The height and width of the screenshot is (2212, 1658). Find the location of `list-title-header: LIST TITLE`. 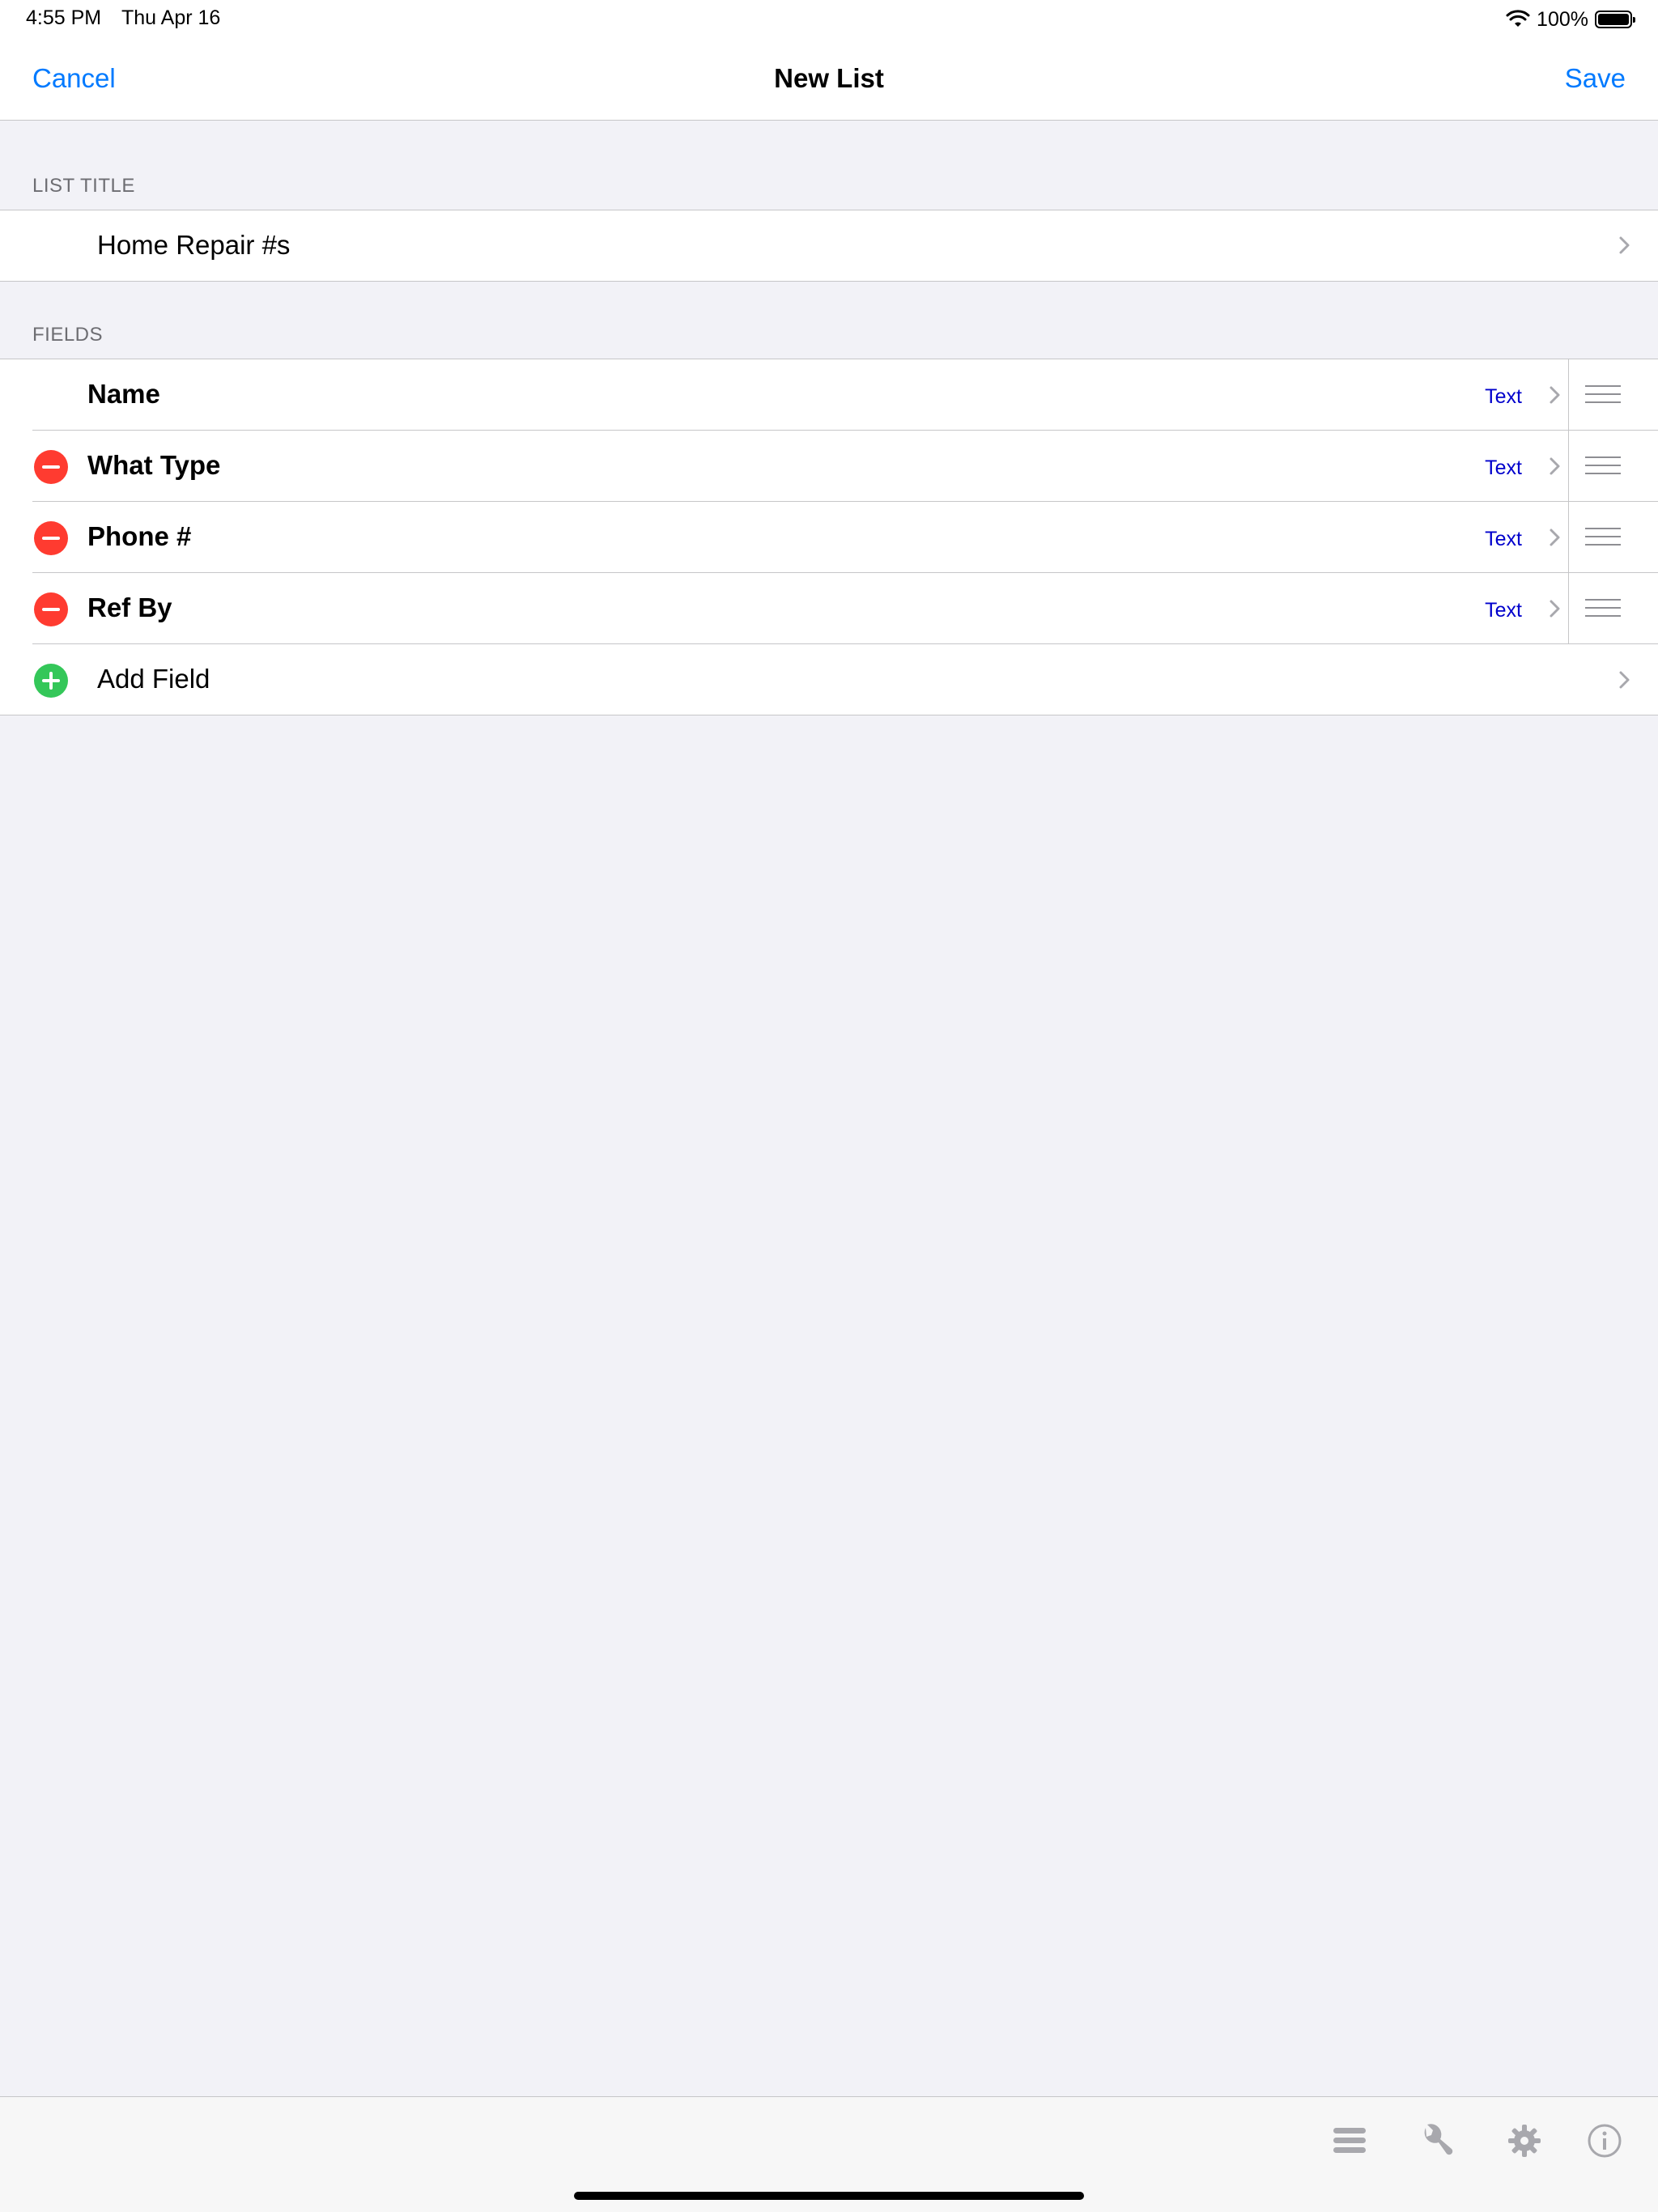

list-title-header: LIST TITLE is located at coordinates (83, 186).